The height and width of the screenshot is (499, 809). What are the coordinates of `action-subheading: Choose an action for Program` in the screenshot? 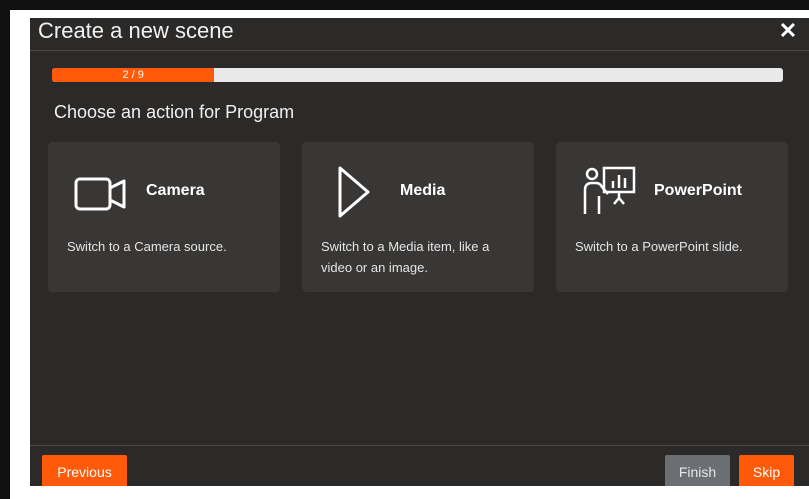 It's located at (174, 112).